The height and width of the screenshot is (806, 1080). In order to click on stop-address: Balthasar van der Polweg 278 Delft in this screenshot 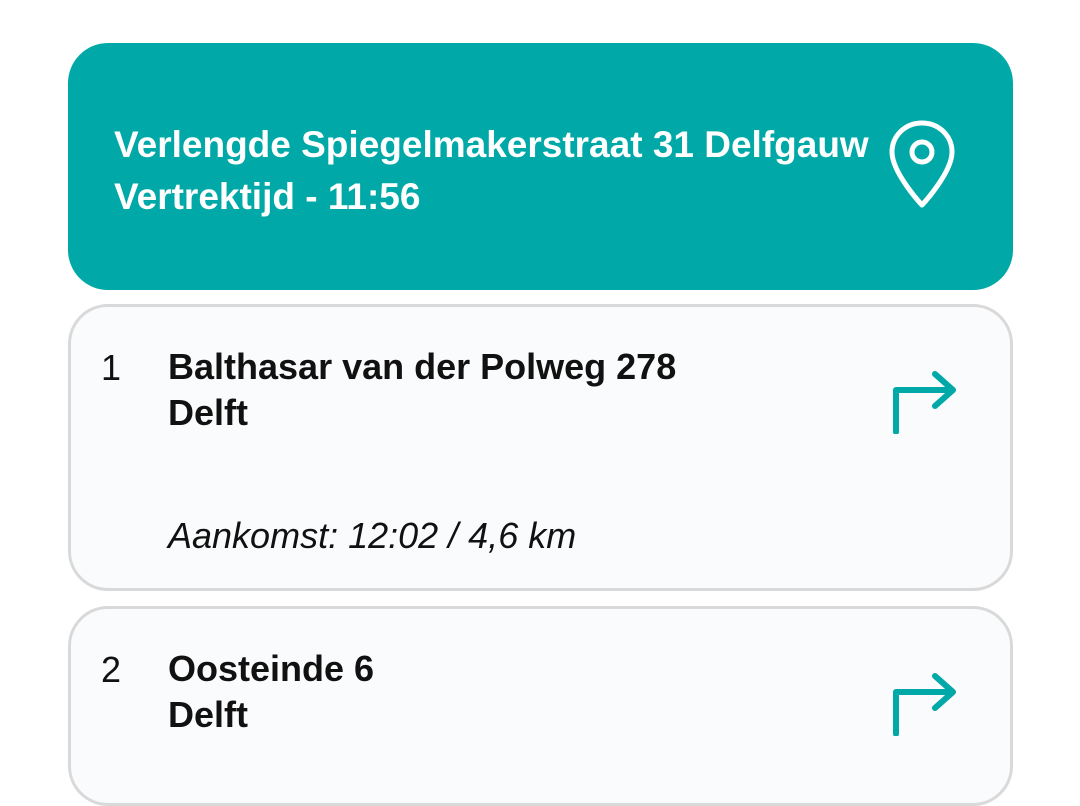, I will do `click(422, 390)`.